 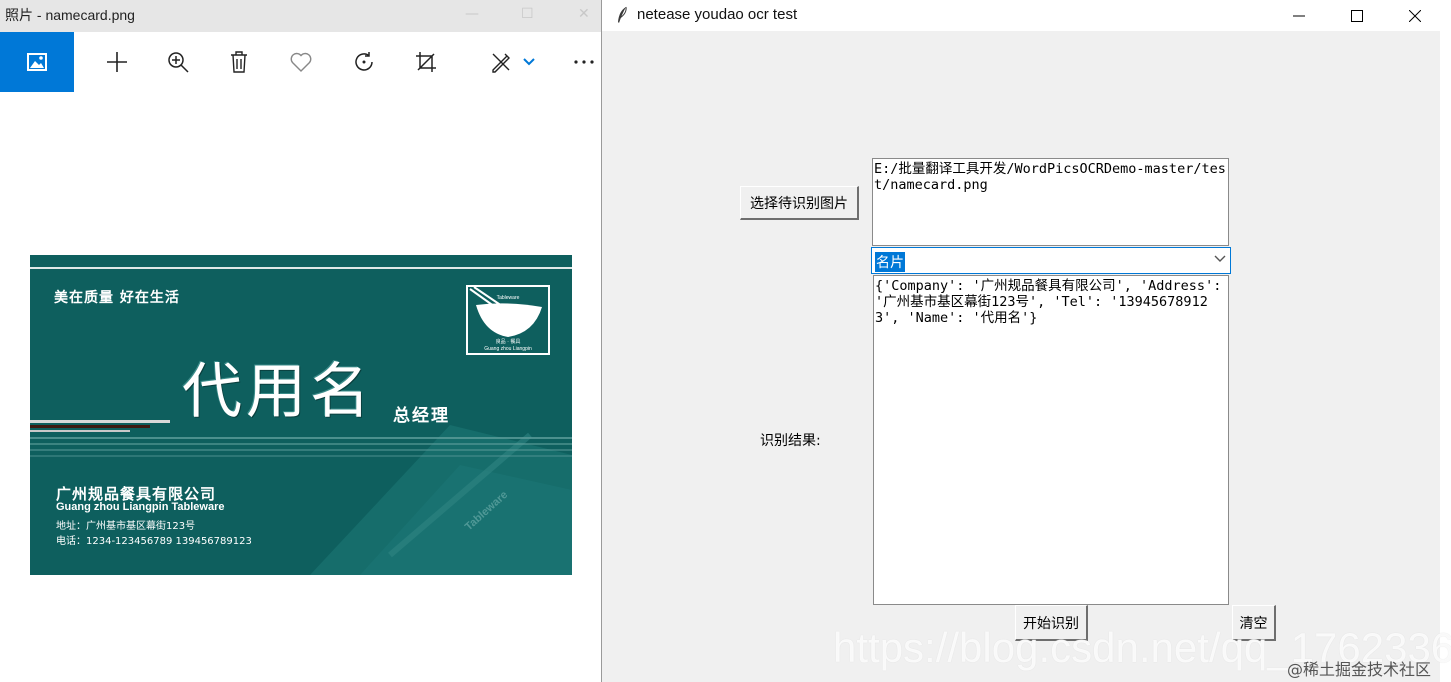 I want to click on favorite-button, so click(x=301, y=62).